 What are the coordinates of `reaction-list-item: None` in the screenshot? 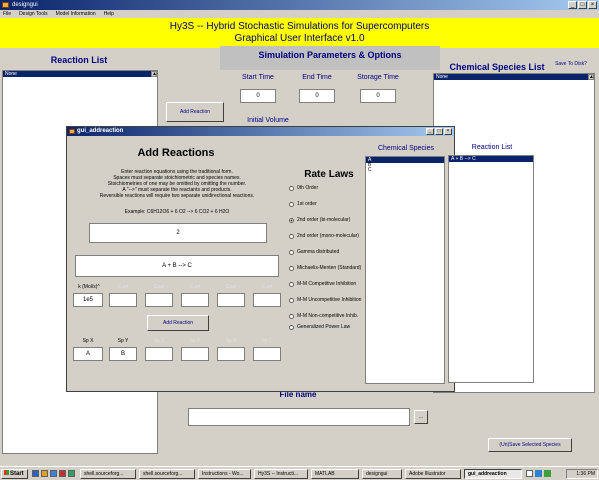 It's located at (80, 74).